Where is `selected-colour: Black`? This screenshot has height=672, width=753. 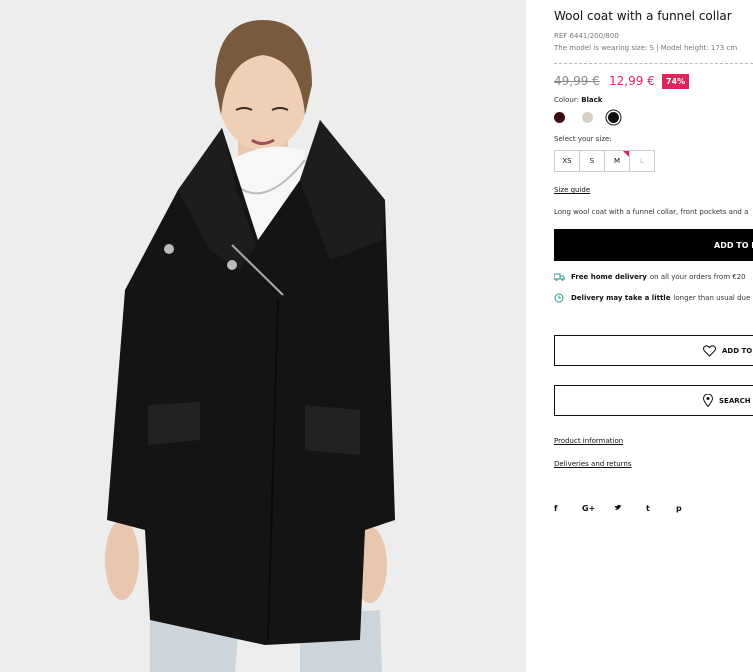 selected-colour: Black is located at coordinates (592, 100).